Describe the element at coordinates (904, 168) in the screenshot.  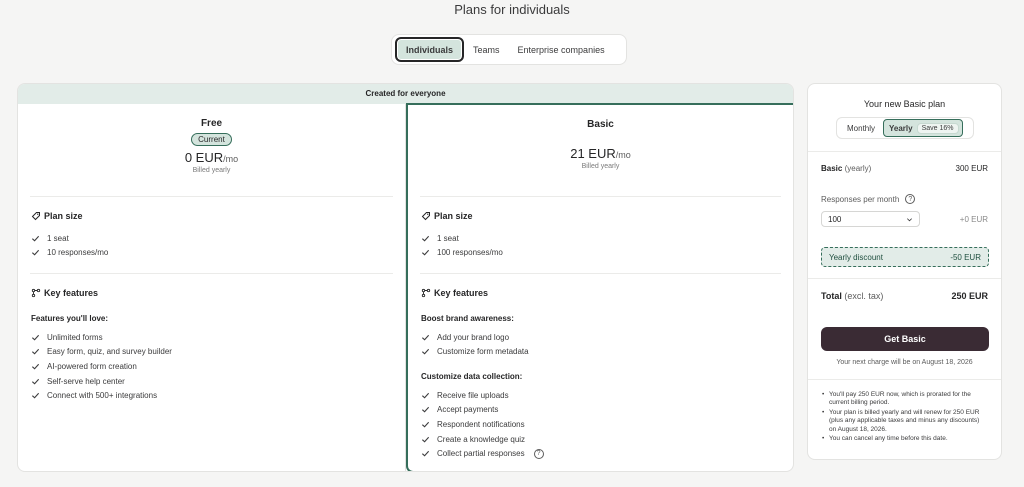
I see `line-item-basic: Basic (yearly) 300 EUR` at that location.